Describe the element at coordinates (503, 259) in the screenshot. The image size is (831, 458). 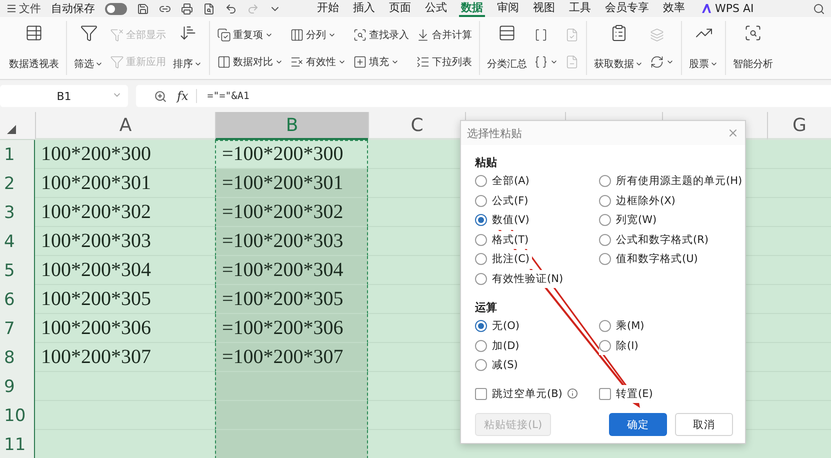
I see `radio-option: 批注(C)` at that location.